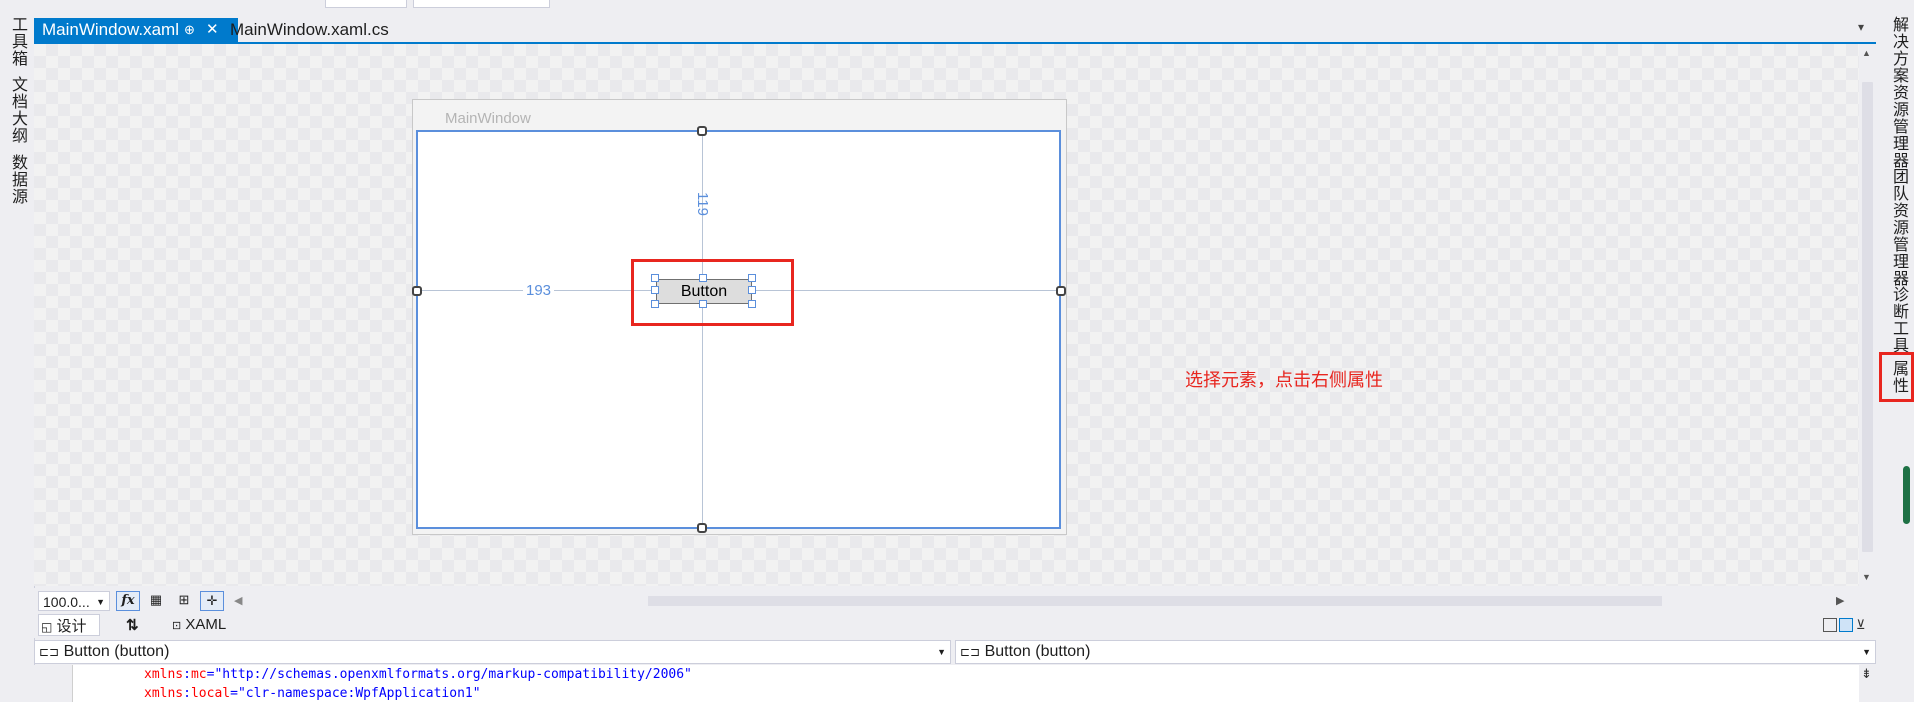  Describe the element at coordinates (417, 291) in the screenshot. I see `left-anchor-handle` at that location.